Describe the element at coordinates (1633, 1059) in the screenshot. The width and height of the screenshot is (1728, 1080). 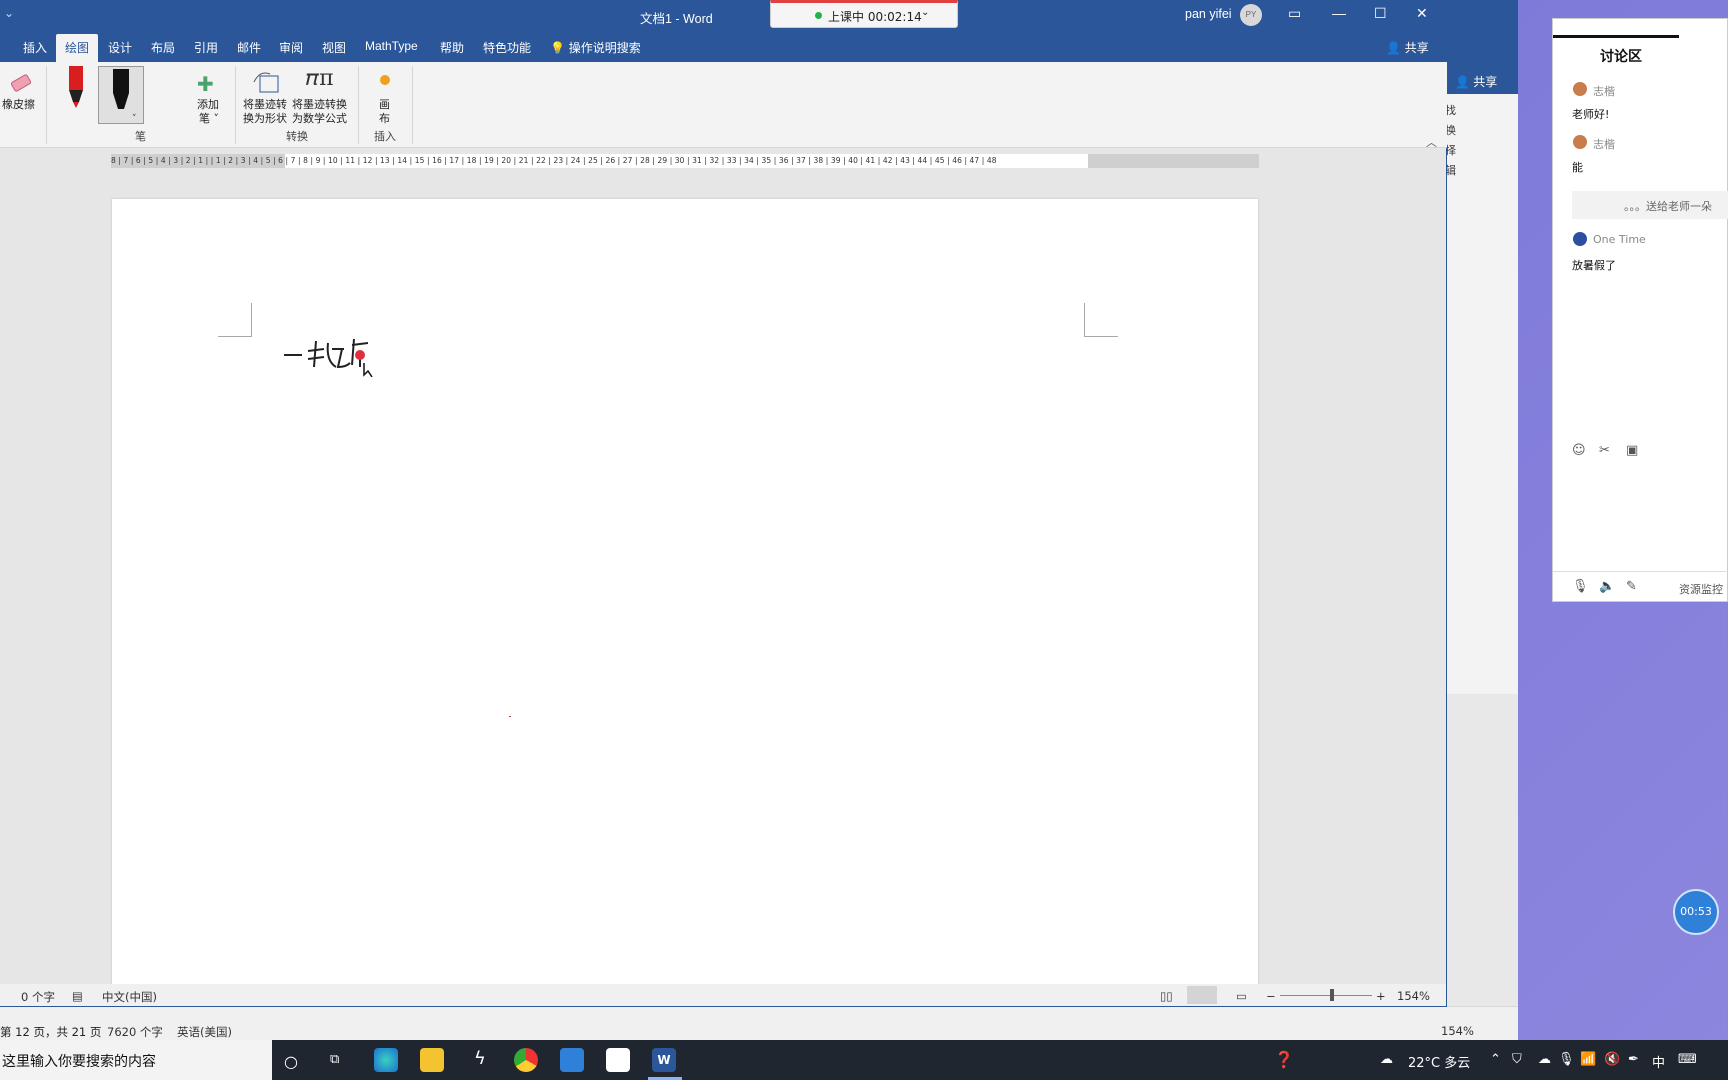
I see `pen-icon: ✒` at that location.